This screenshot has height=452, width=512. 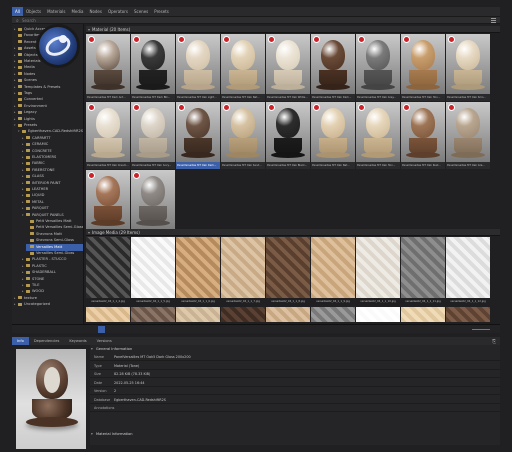 I want to click on tree-item-label: LIQUID, so click(x=38, y=195).